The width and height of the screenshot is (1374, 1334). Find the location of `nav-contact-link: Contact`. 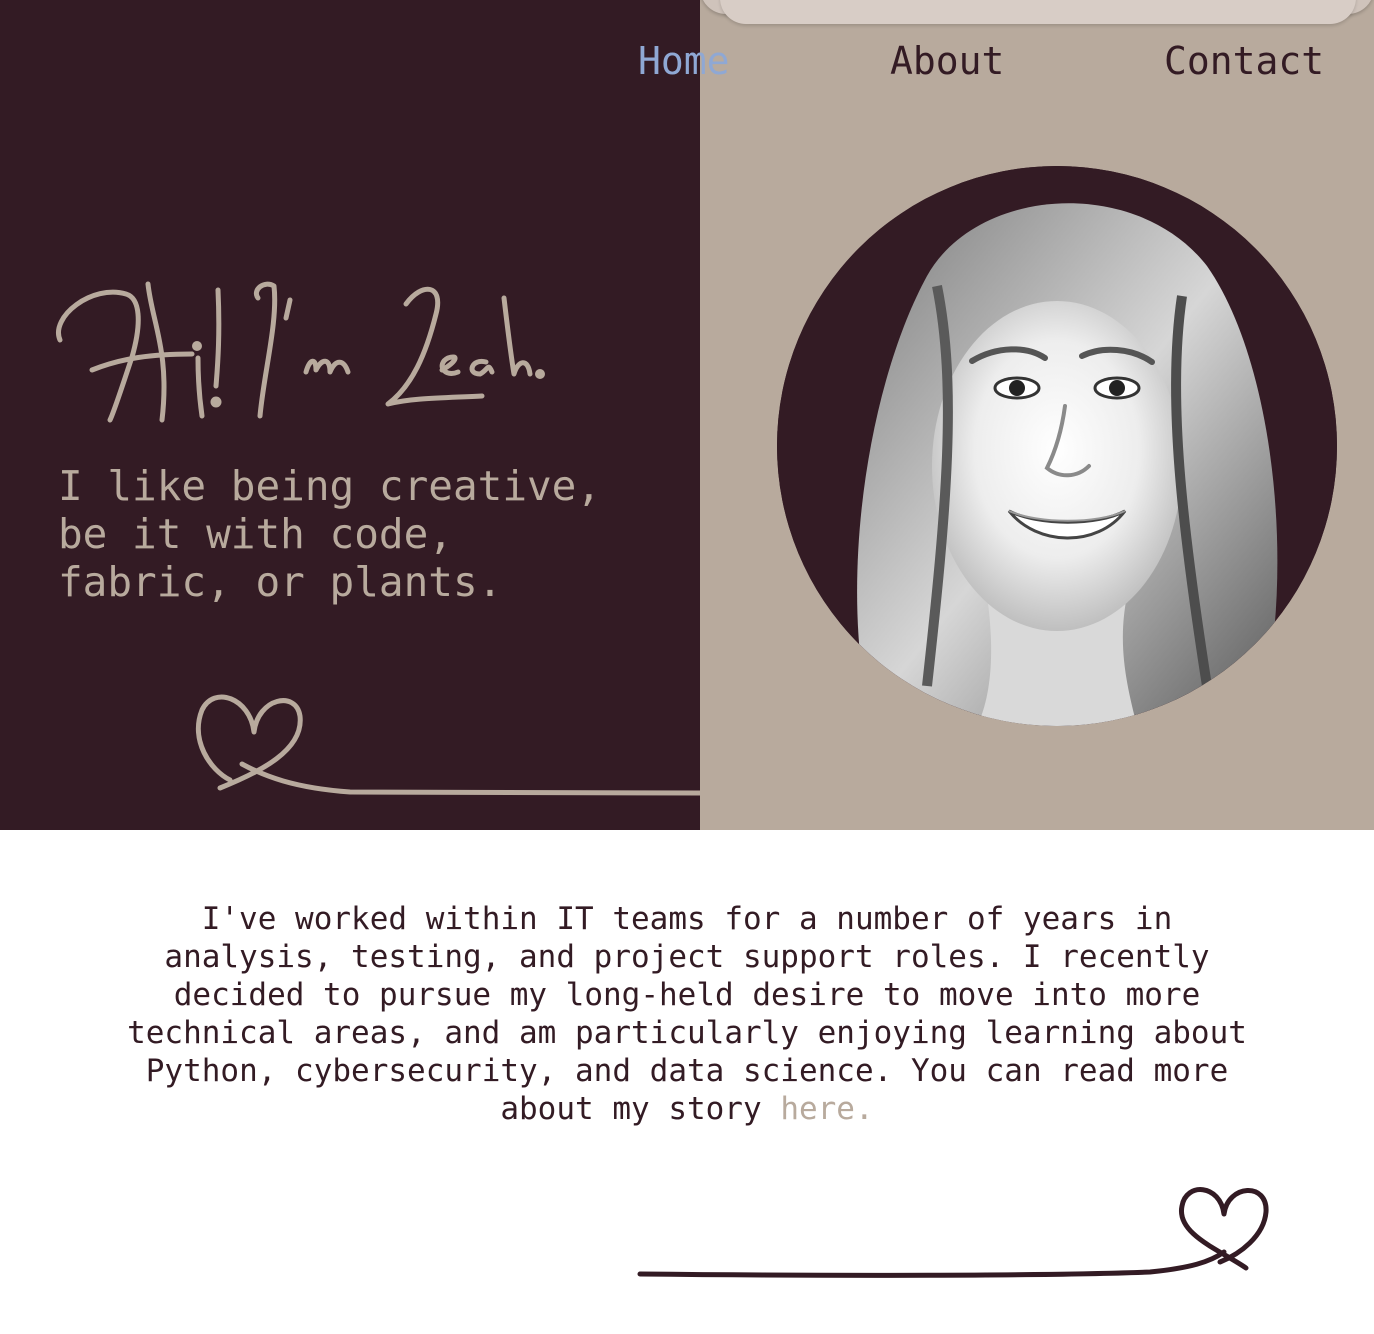

nav-contact-link: Contact is located at coordinates (1244, 61).